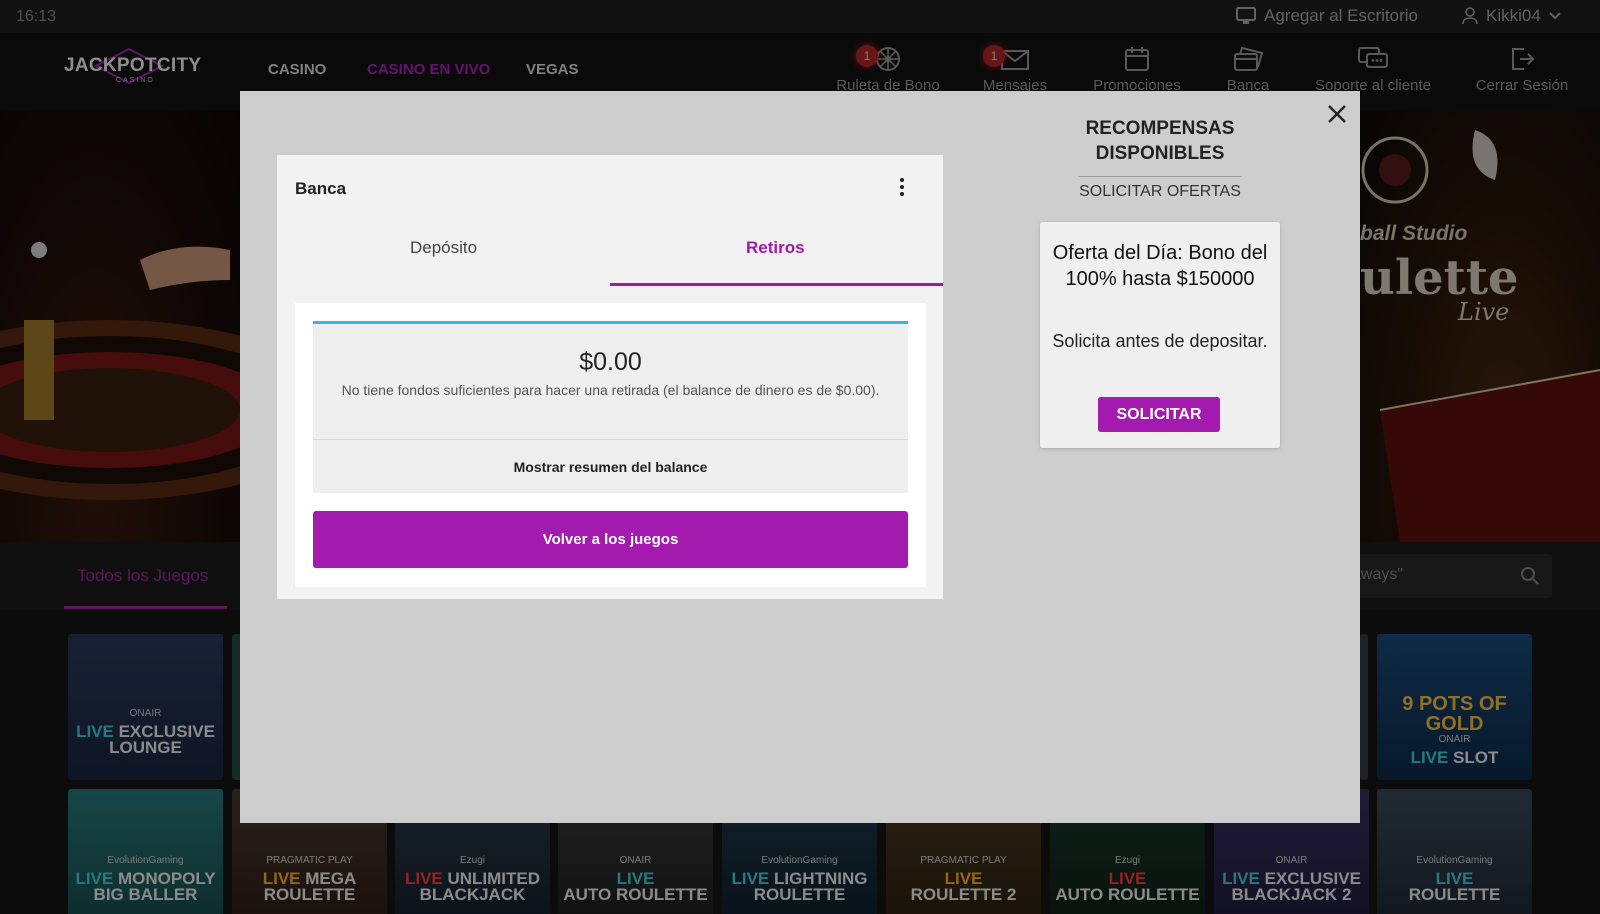 The width and height of the screenshot is (1600, 914). Describe the element at coordinates (610, 539) in the screenshot. I see `back-to-games-button: Volver a los juegos` at that location.